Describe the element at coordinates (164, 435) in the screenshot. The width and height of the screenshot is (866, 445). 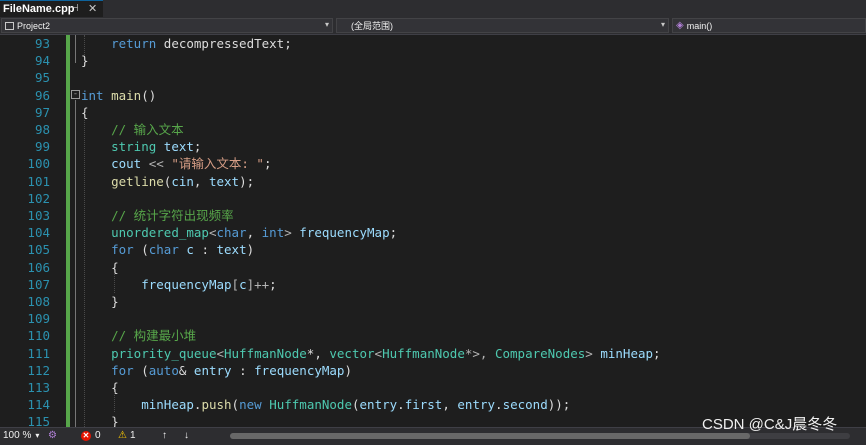
I see `previous-issue-button: ↑` at that location.